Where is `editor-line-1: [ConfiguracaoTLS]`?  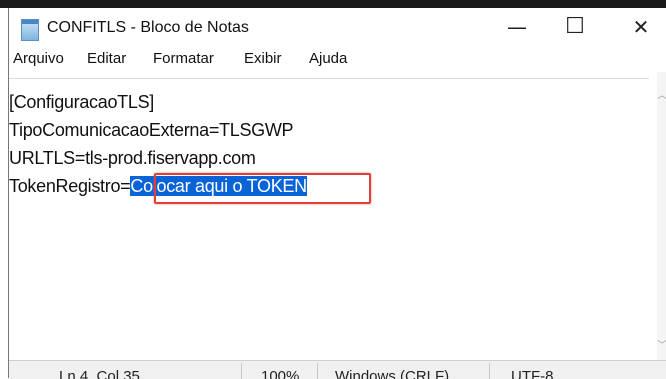 editor-line-1: [ConfiguracaoTLS] is located at coordinates (81, 102).